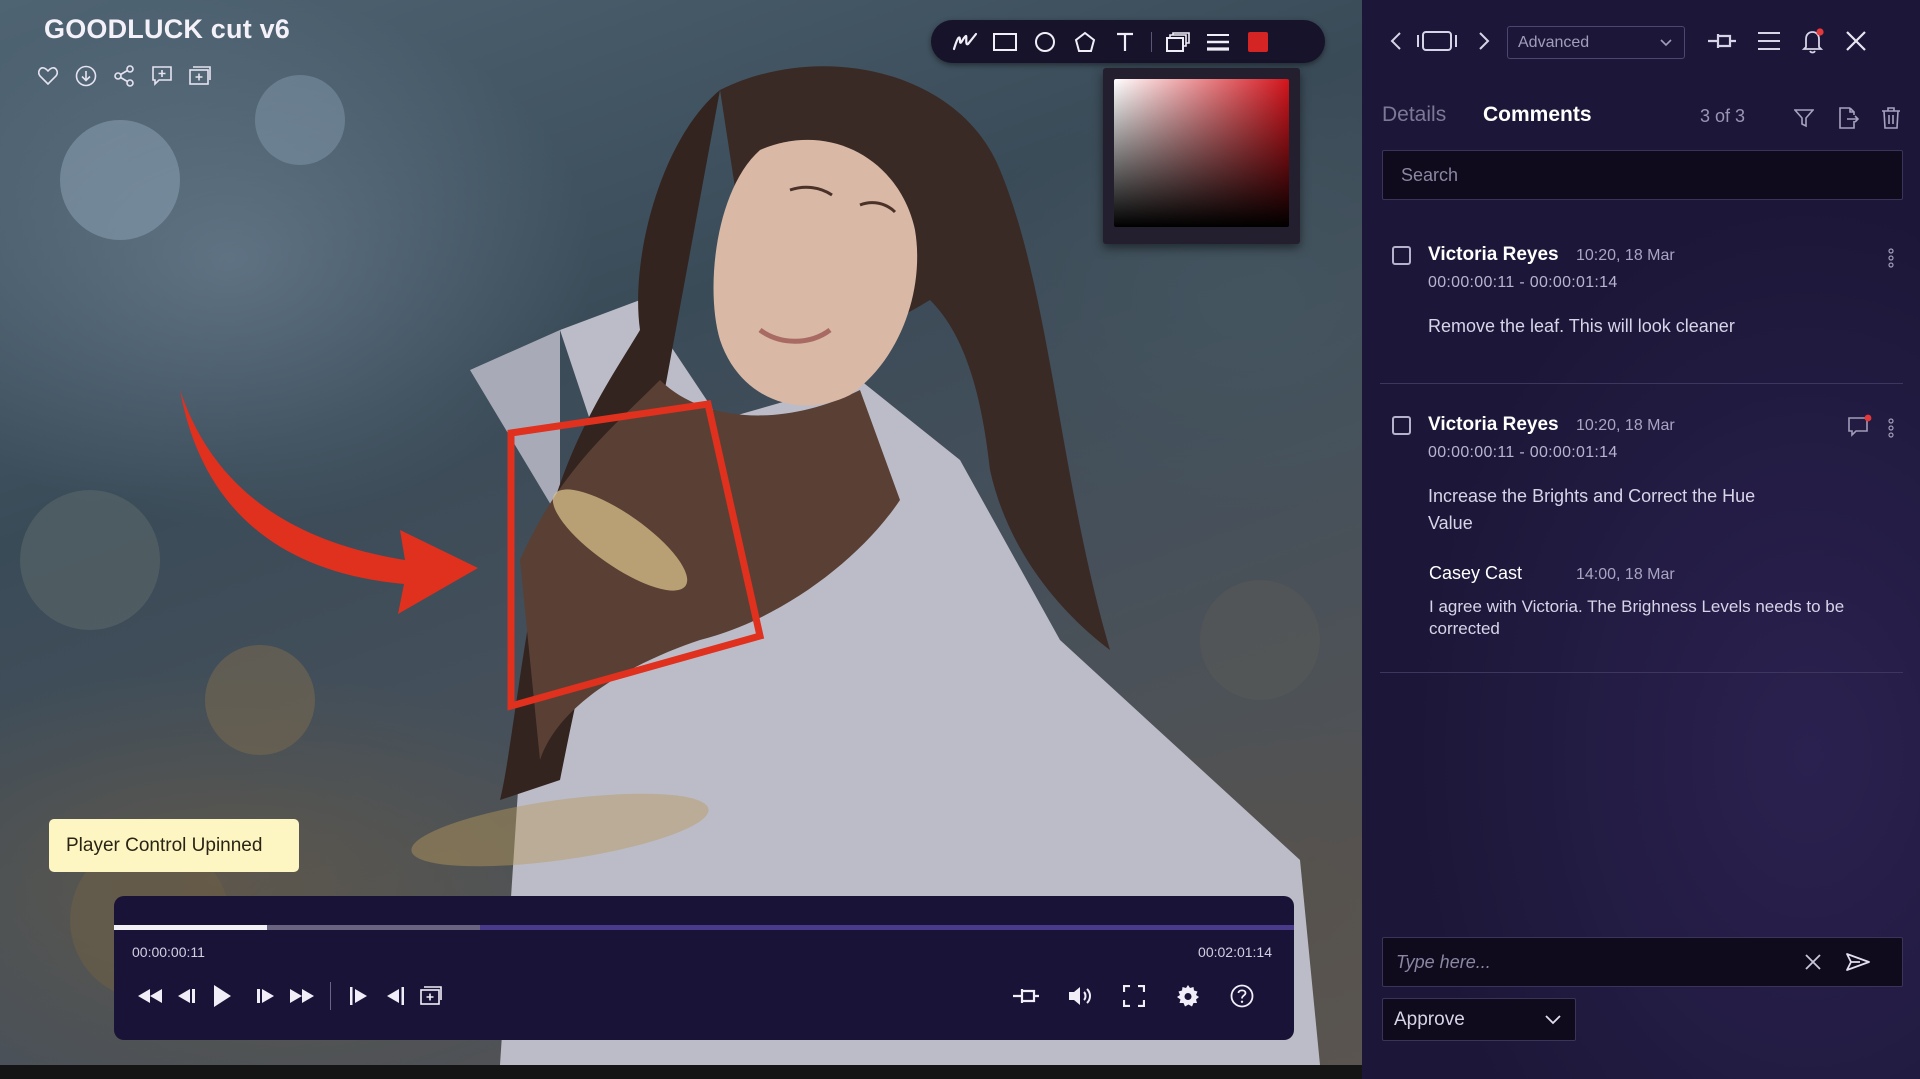 The width and height of the screenshot is (1920, 1079). I want to click on video-title: GOODLUCK cut v6, so click(167, 29).